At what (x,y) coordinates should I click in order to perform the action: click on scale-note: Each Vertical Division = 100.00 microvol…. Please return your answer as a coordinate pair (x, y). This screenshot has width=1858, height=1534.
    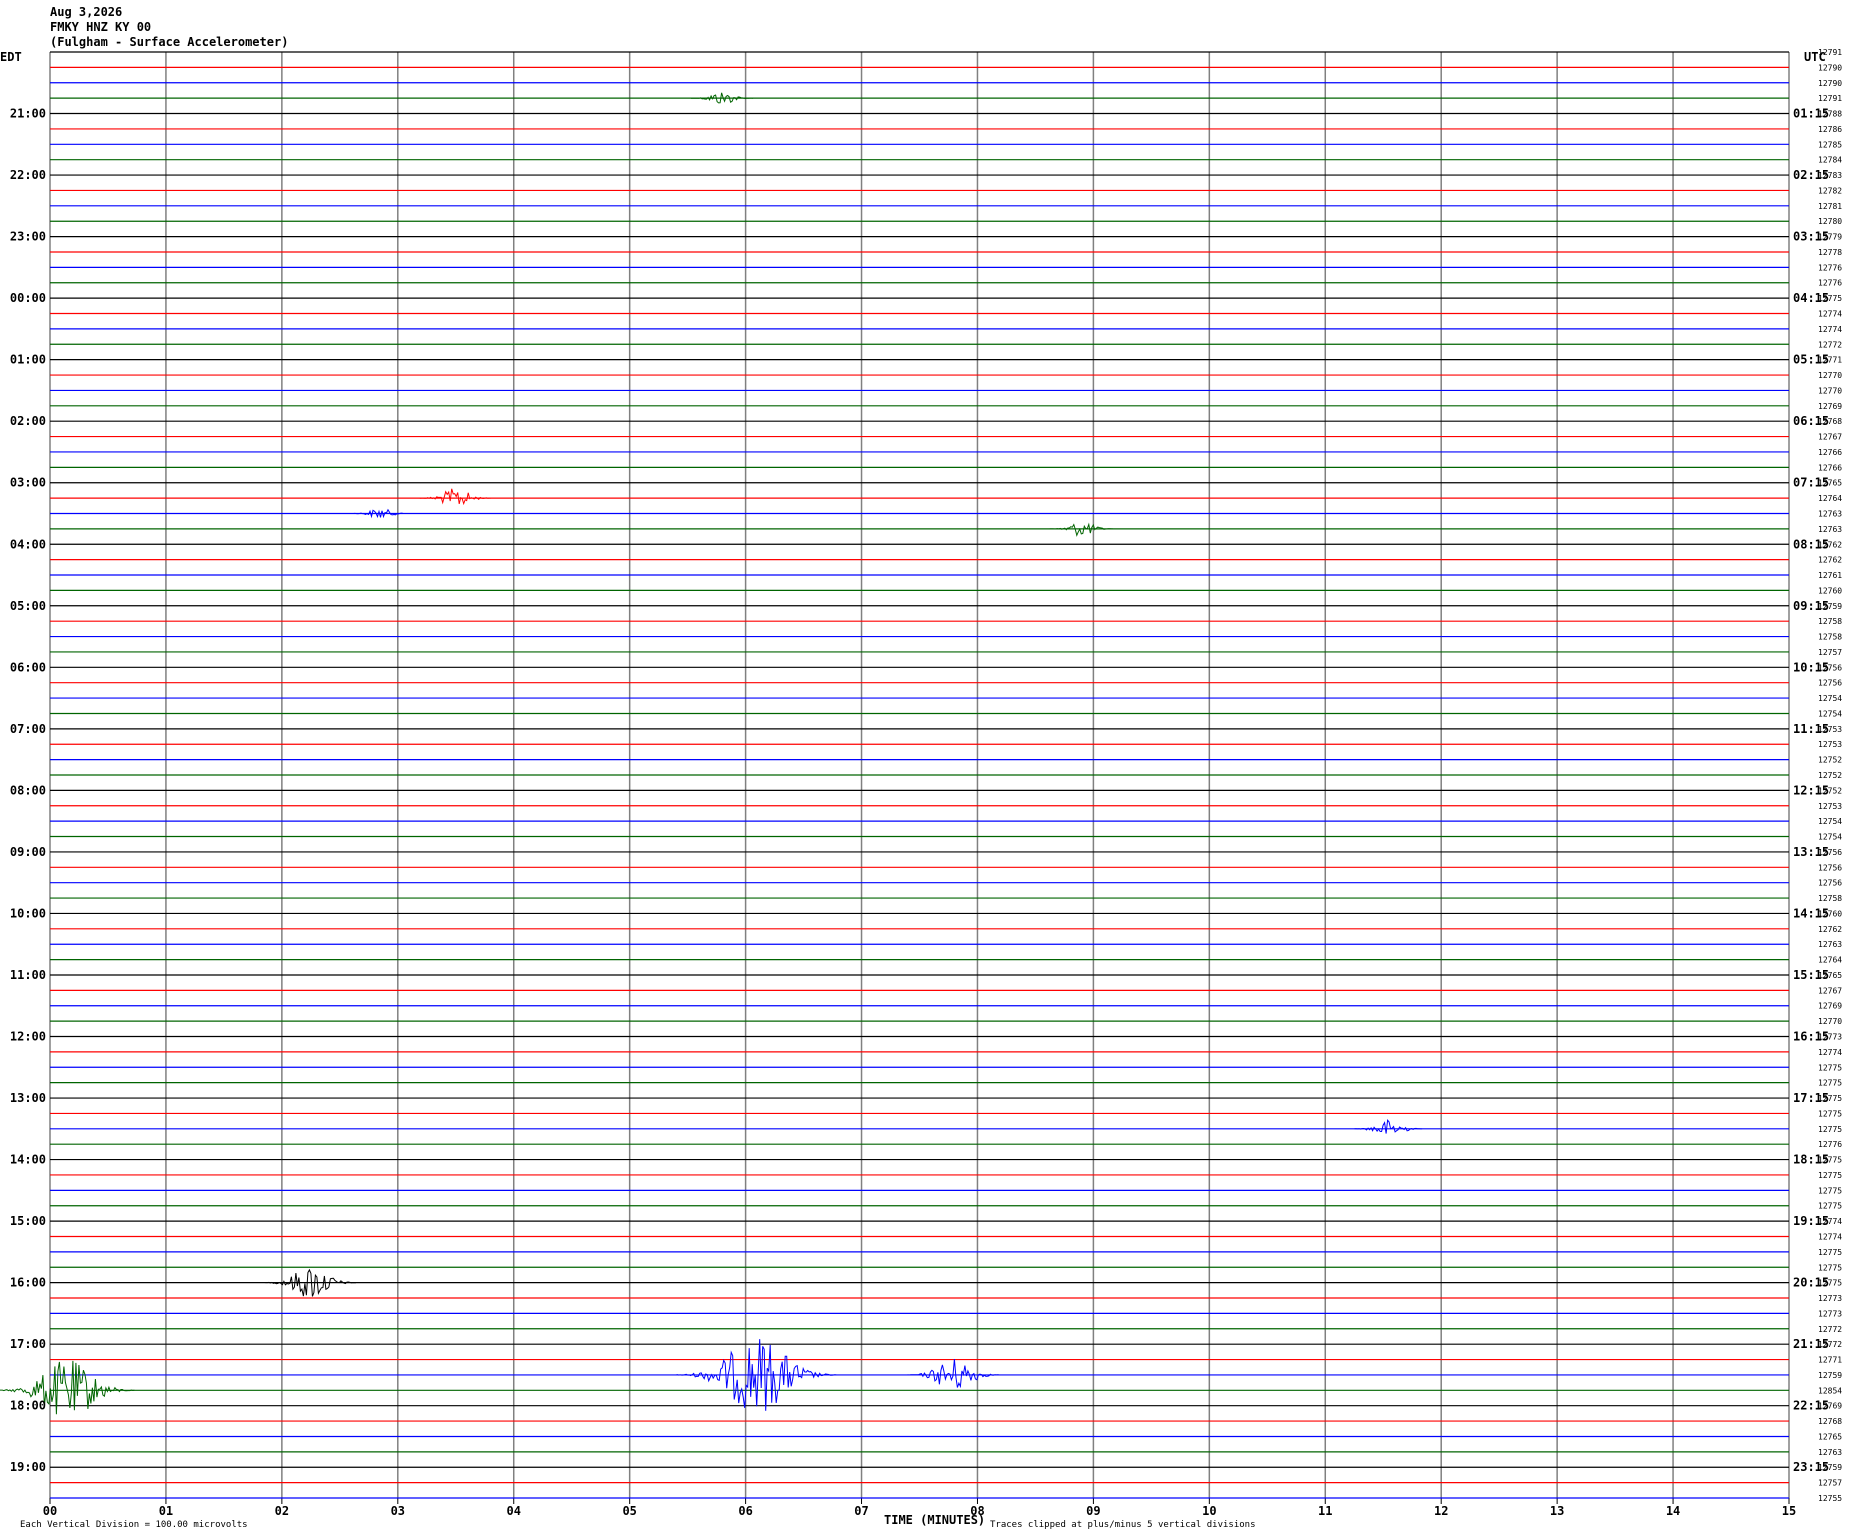
    Looking at the image, I should click on (134, 1525).